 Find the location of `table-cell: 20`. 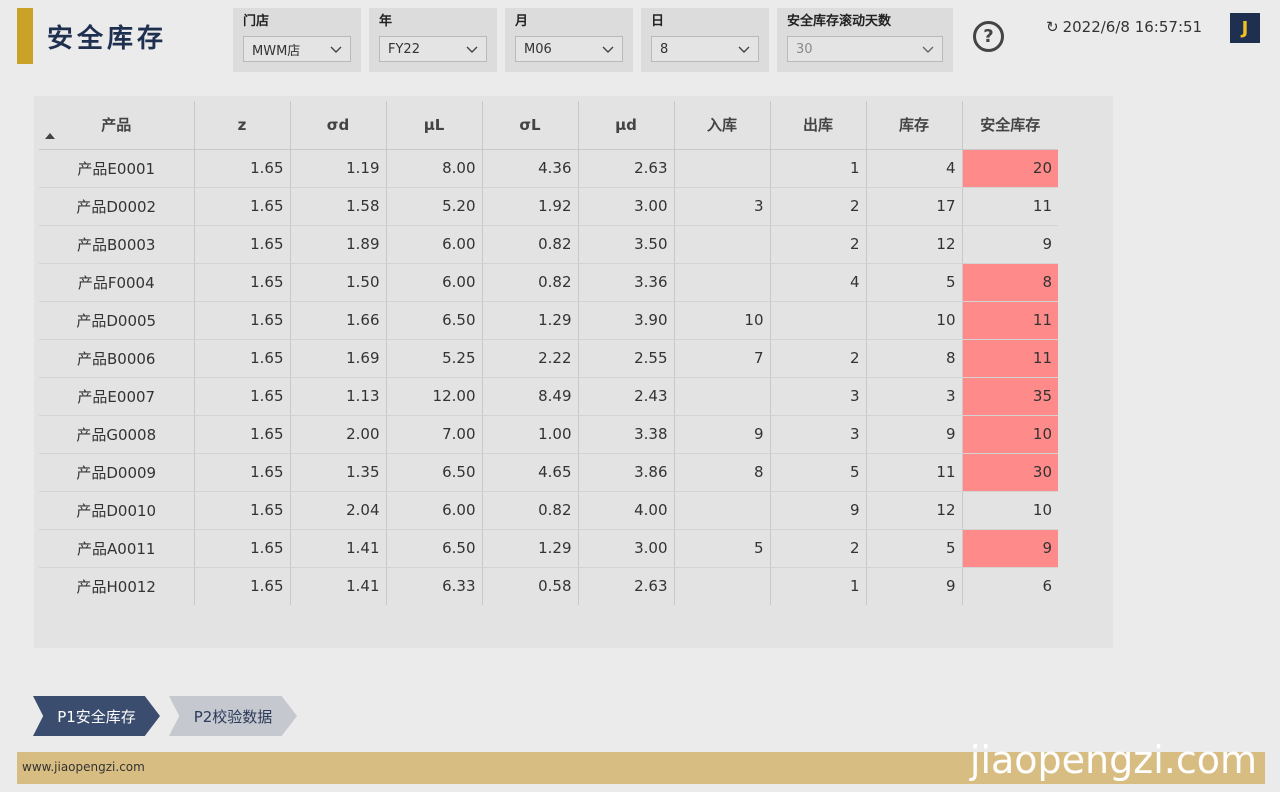

table-cell: 20 is located at coordinates (1010, 168).